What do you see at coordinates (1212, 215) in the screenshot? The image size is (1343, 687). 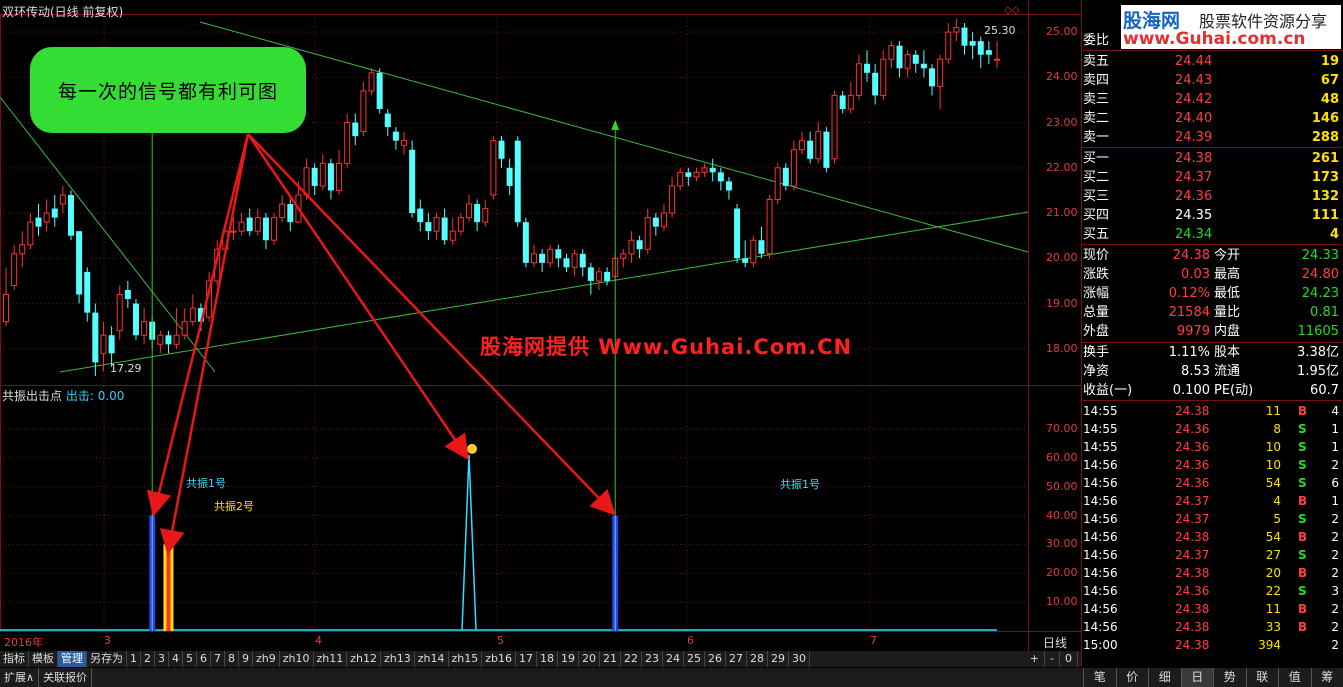 I see `buy-row: 买四 24.35 111` at bounding box center [1212, 215].